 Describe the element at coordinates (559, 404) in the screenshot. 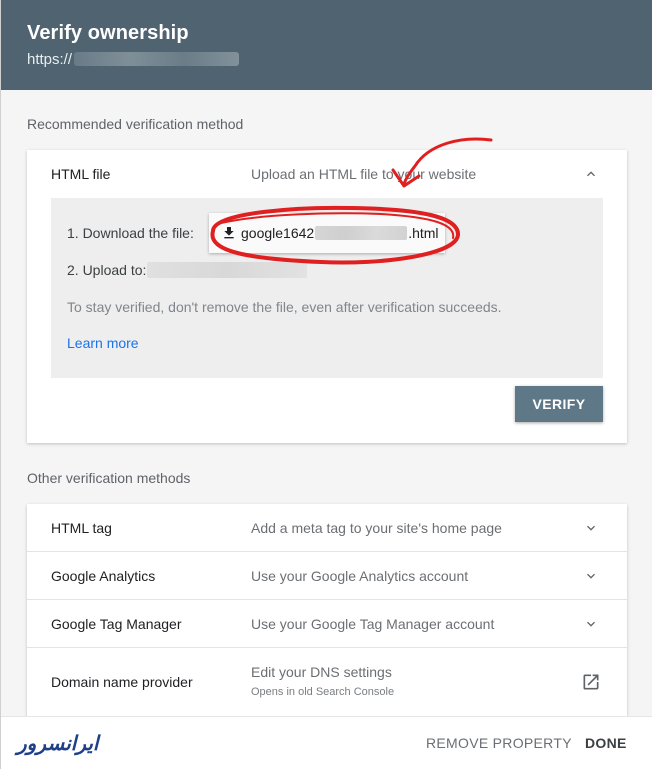

I see `verify-button: VERIFY` at that location.